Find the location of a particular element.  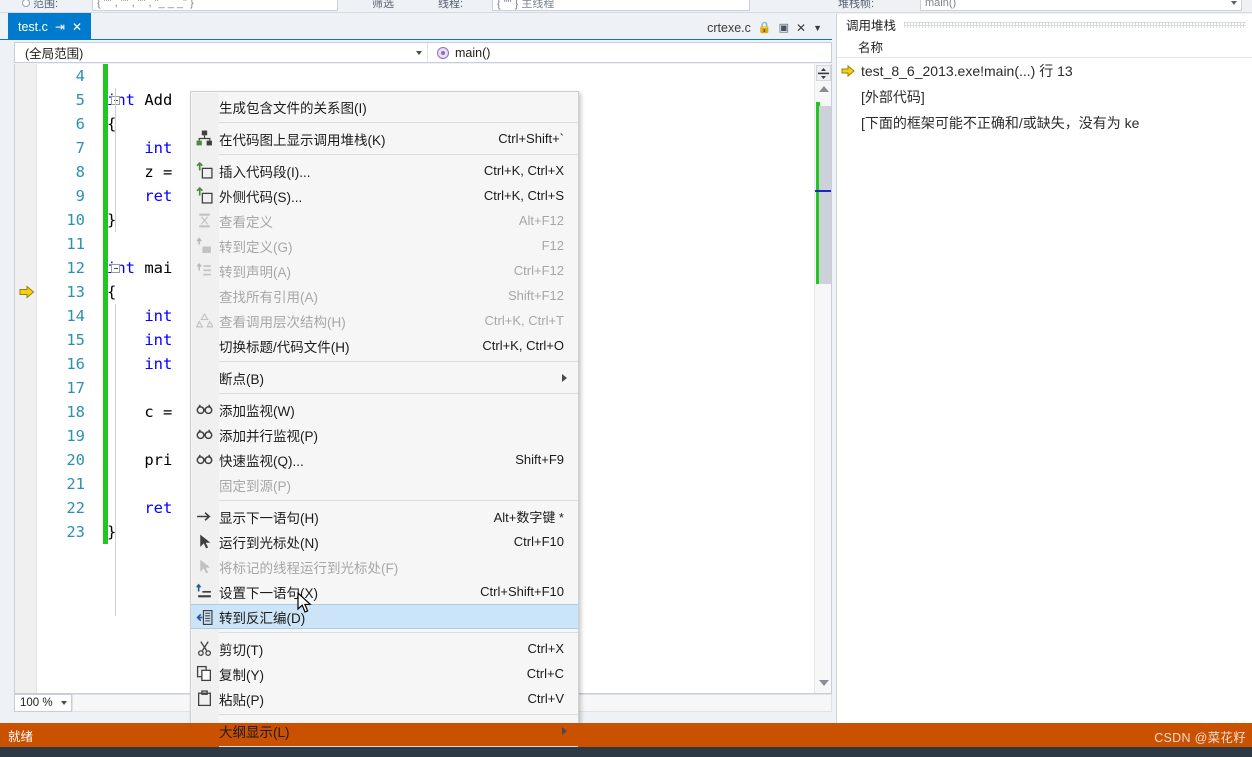

menu-item-shortcut: Ctrl+K, Ctrl+O is located at coordinates (523, 345).